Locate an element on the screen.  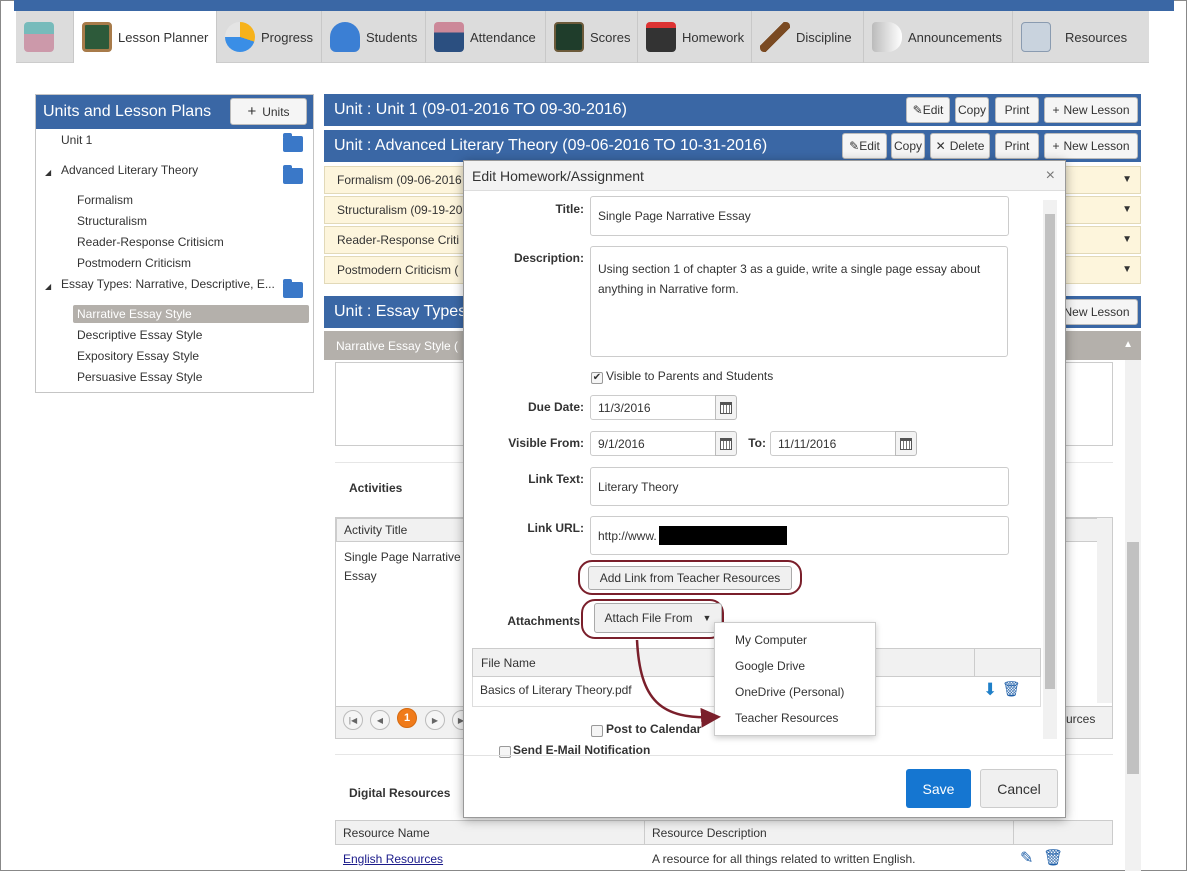
annotation-arrow is located at coordinates (678, 683).